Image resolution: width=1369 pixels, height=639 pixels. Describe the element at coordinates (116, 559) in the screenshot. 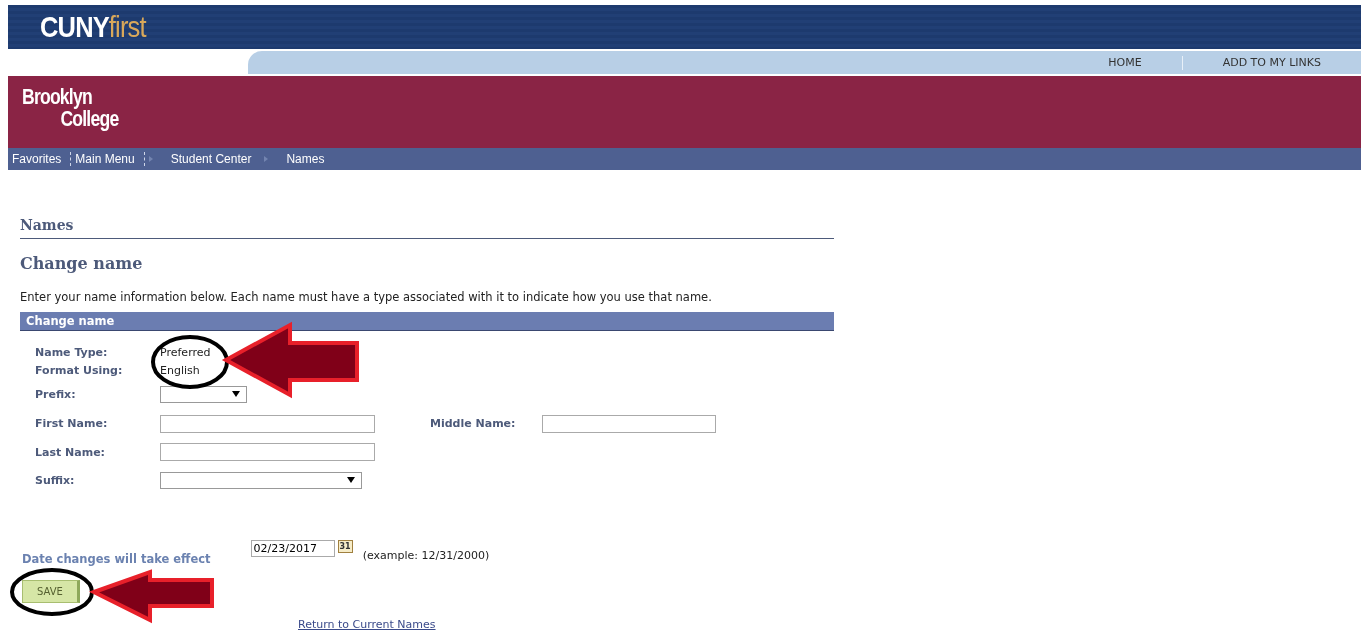

I see `field-label: Date changes will take effect` at that location.